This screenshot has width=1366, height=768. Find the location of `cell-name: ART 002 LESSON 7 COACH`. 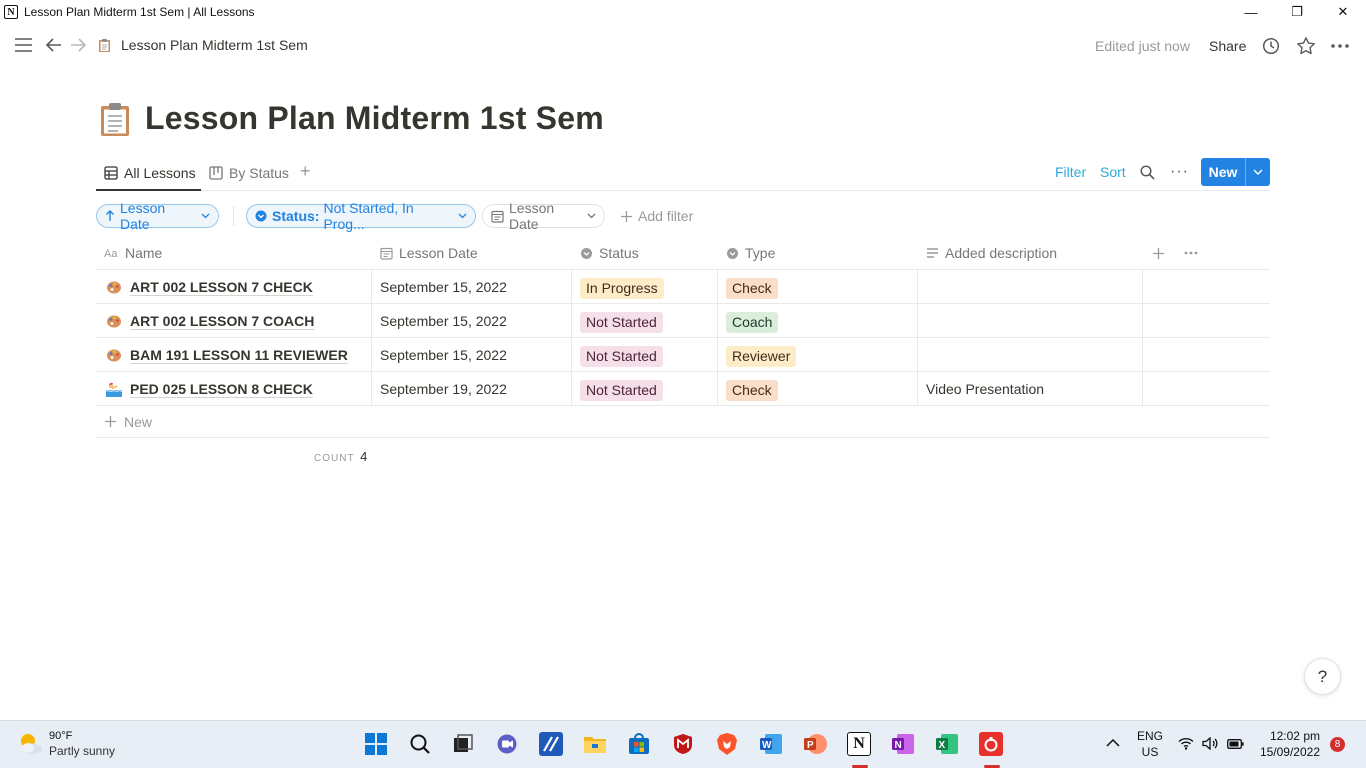

cell-name: ART 002 LESSON 7 COACH is located at coordinates (234, 321).